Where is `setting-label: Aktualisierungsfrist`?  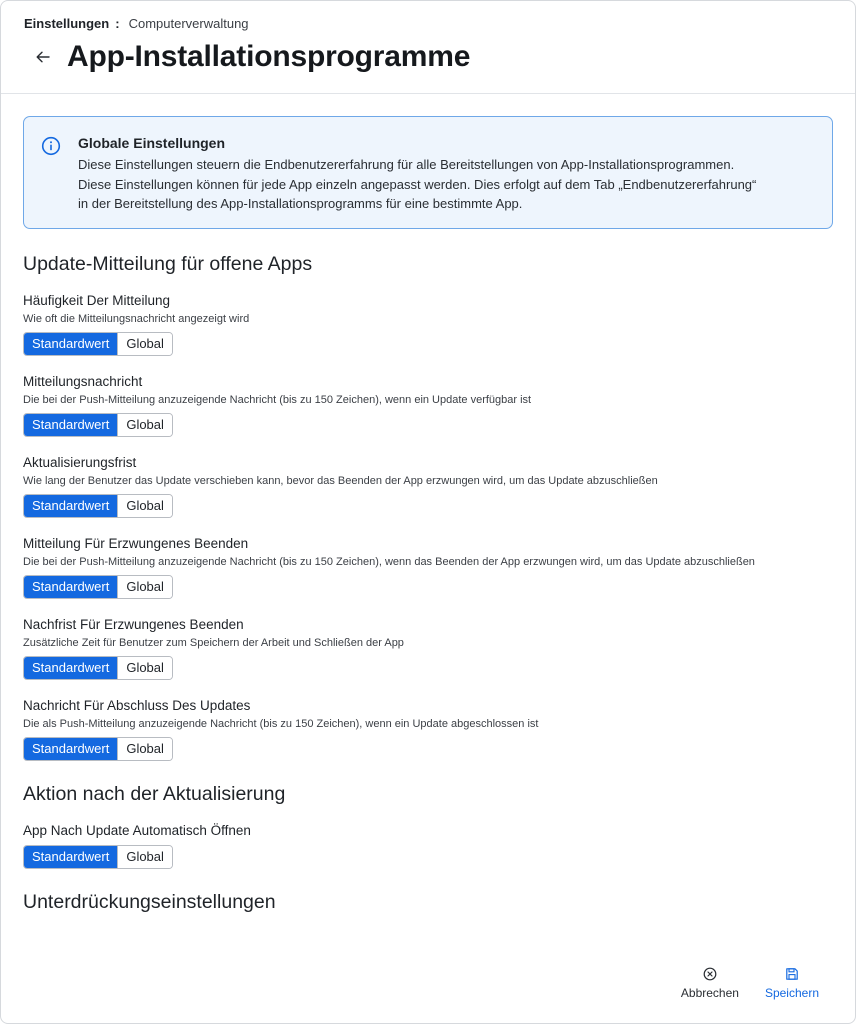 setting-label: Aktualisierungsfrist is located at coordinates (80, 462).